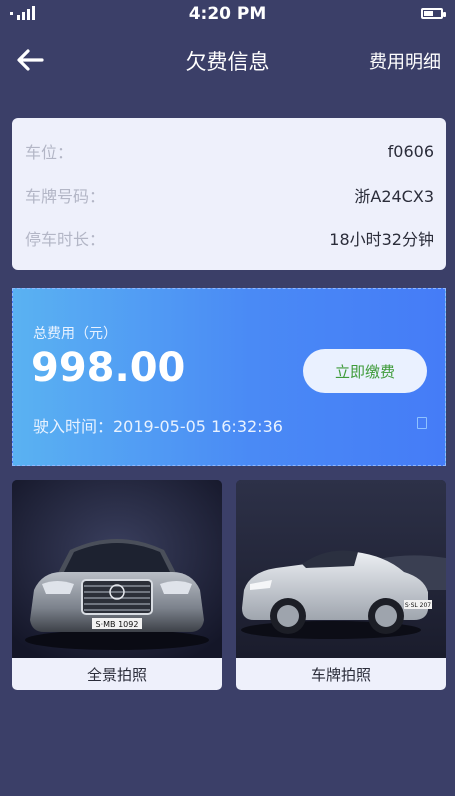 Image resolution: width=455 pixels, height=796 pixels. What do you see at coordinates (365, 371) in the screenshot?
I see `pay-now-button: 立即缴费` at bounding box center [365, 371].